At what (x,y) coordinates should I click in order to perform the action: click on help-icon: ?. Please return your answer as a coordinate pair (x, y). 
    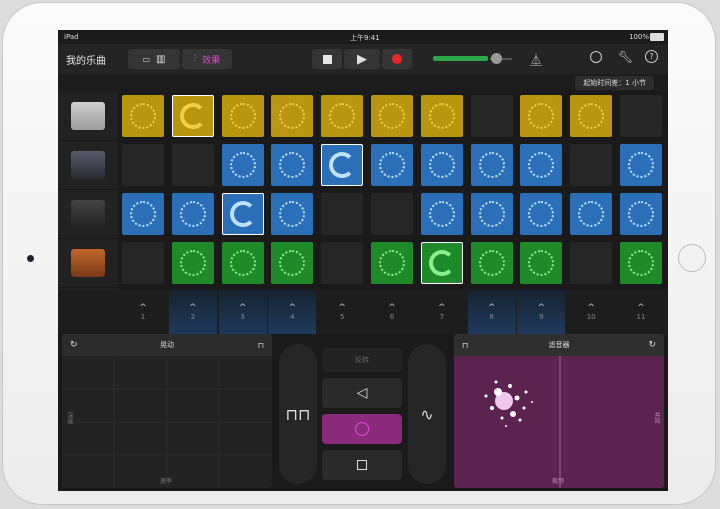
    Looking at the image, I should click on (651, 56).